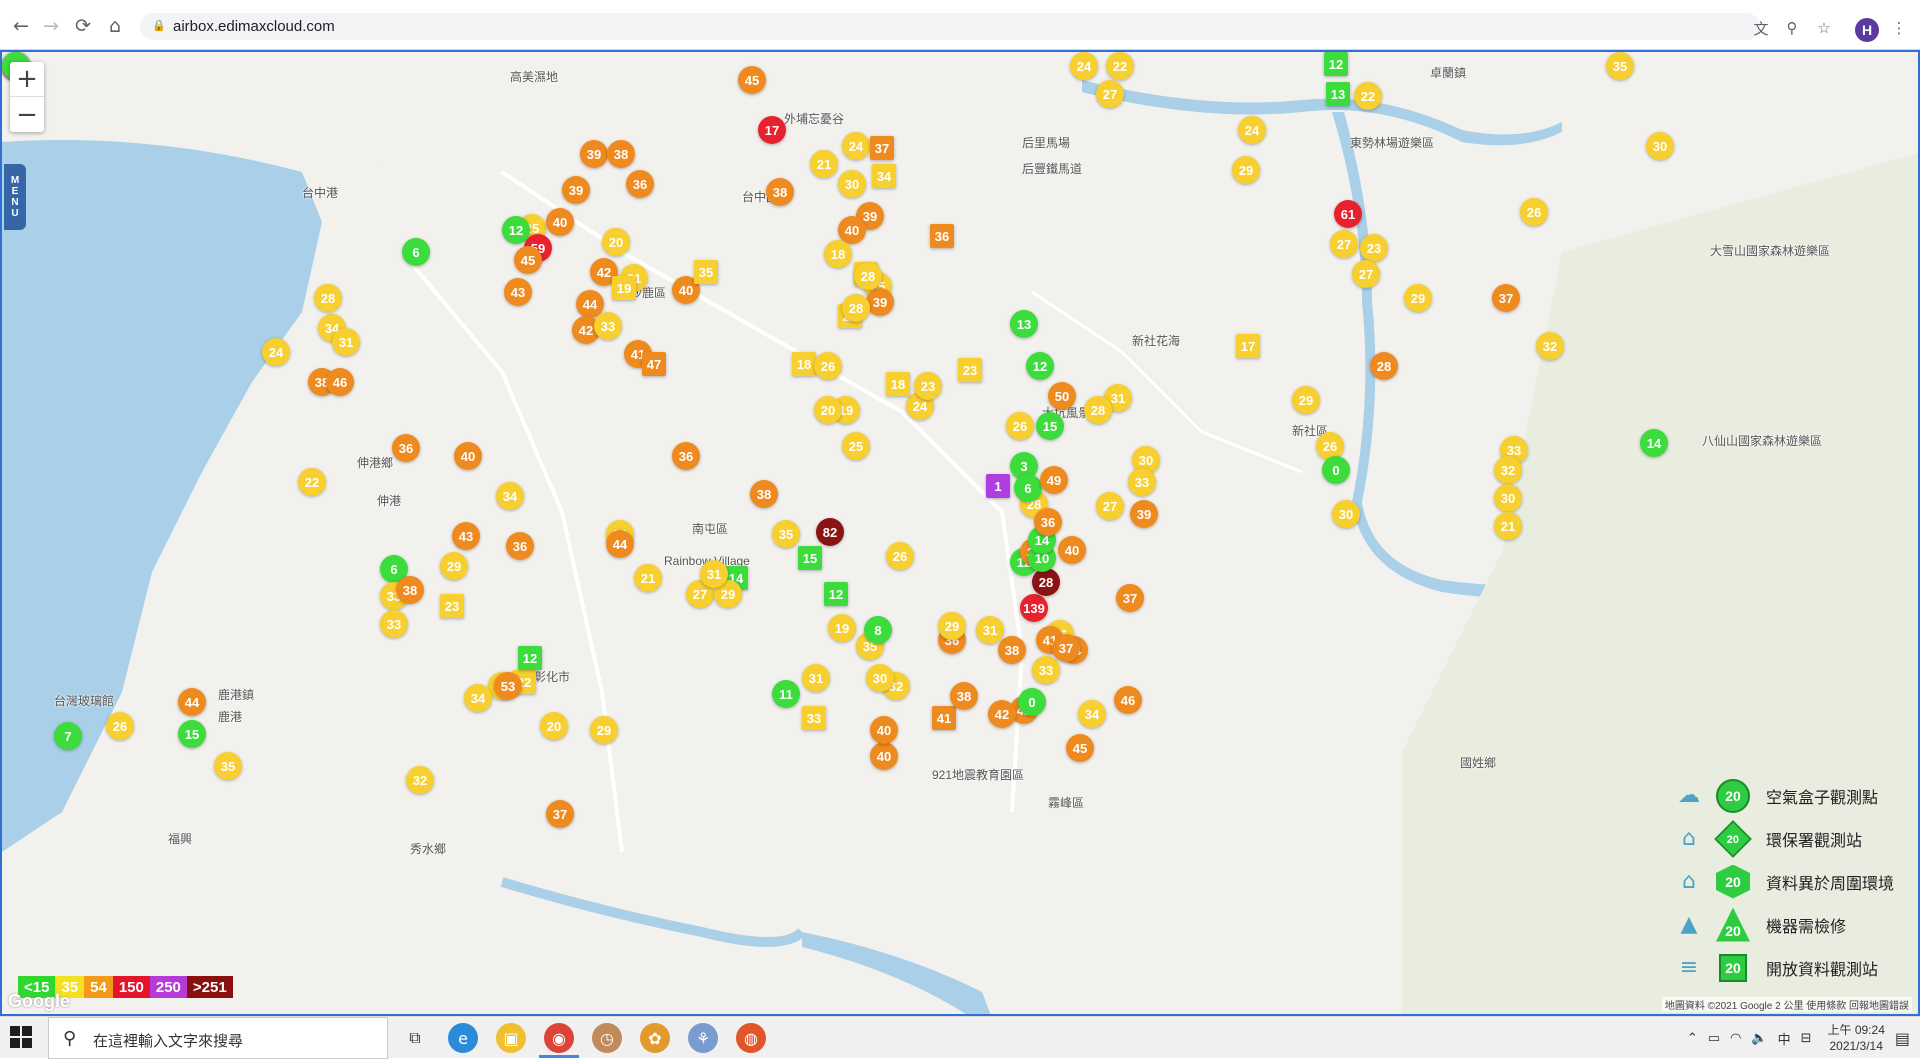 The width and height of the screenshot is (1920, 1059). I want to click on sensor-marker: 0, so click(1336, 470).